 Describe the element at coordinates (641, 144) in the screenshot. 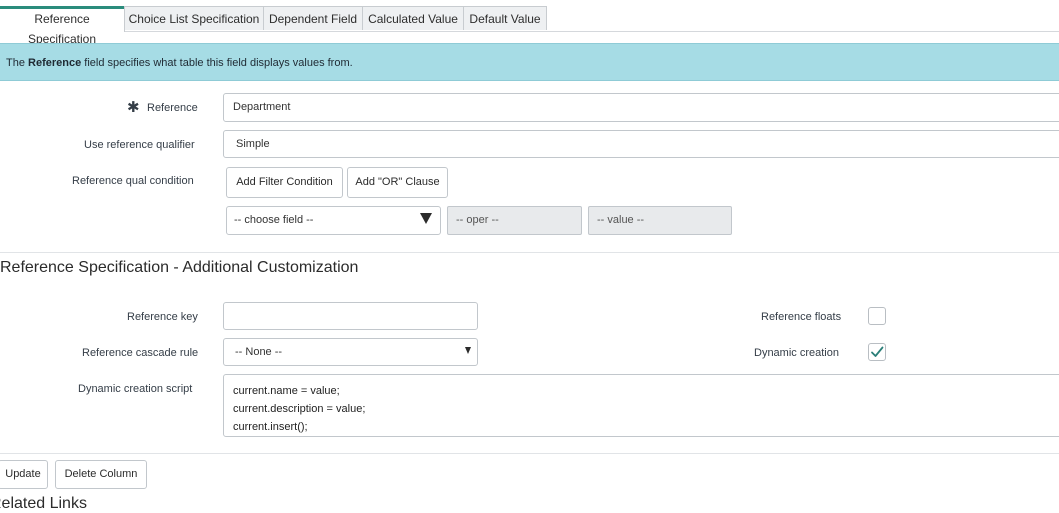

I see `qualifier-select: Simple` at that location.